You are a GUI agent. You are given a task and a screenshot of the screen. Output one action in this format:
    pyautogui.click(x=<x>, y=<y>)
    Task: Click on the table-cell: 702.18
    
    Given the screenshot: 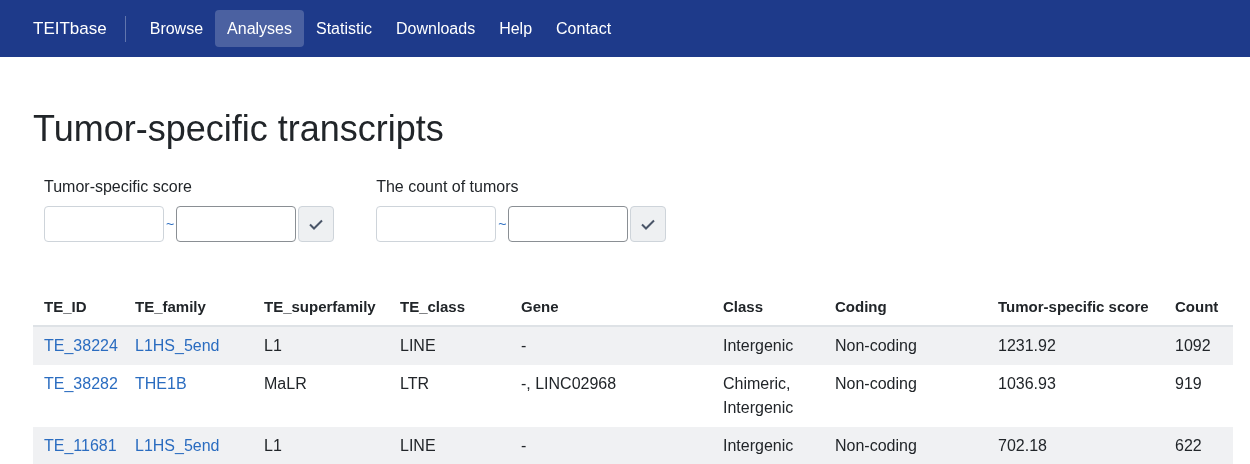 What is the action you would take?
    pyautogui.click(x=1022, y=445)
    